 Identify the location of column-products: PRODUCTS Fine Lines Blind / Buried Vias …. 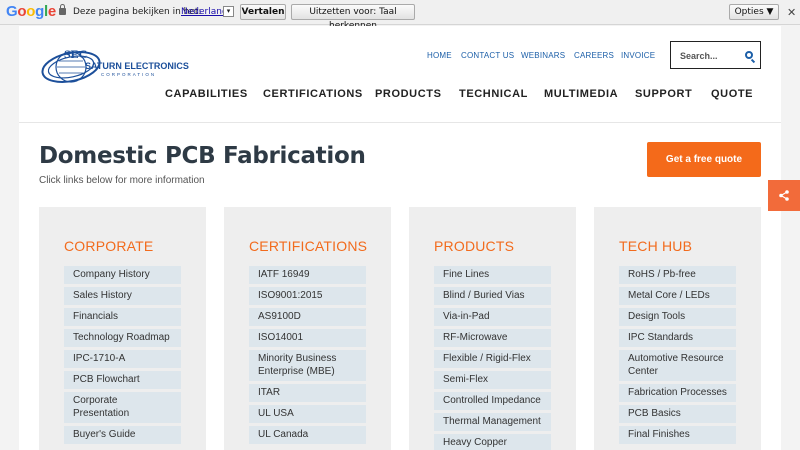
(492, 328).